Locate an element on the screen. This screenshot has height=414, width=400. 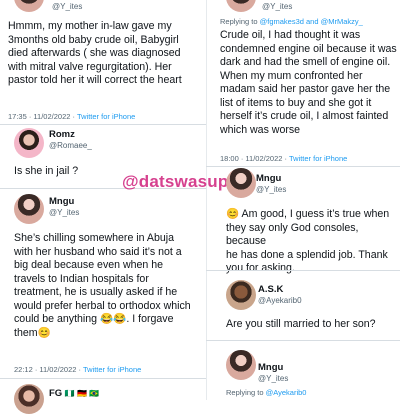
user-handle: @Romaee_ is located at coordinates (70, 145).